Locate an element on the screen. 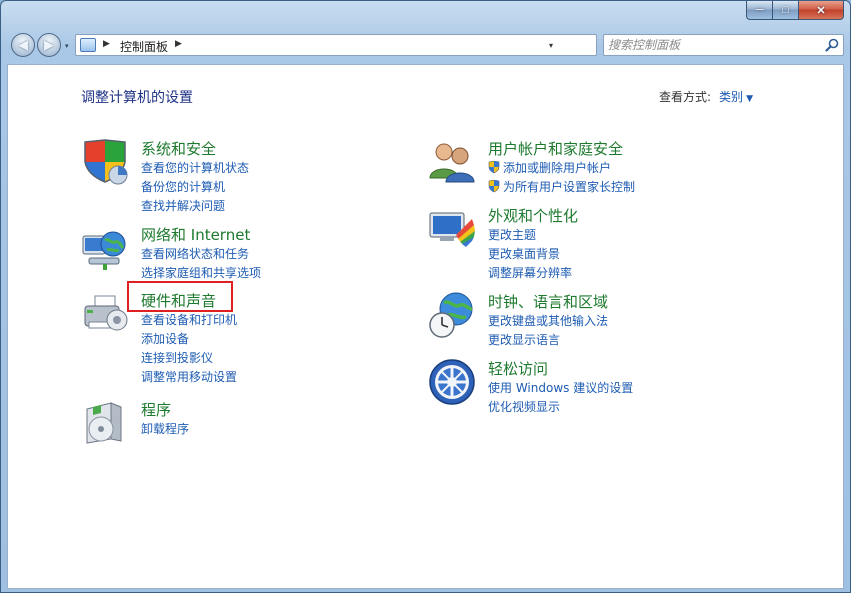 The height and width of the screenshot is (593, 851). category-title: 程序 is located at coordinates (156, 409).